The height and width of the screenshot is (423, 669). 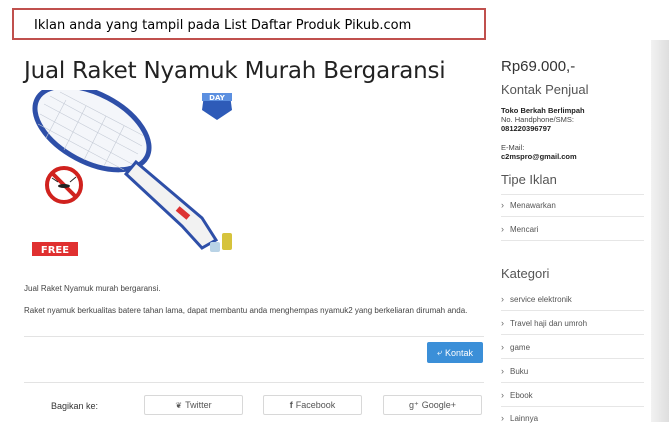 I want to click on phone-number: 081220396797, so click(x=526, y=128).